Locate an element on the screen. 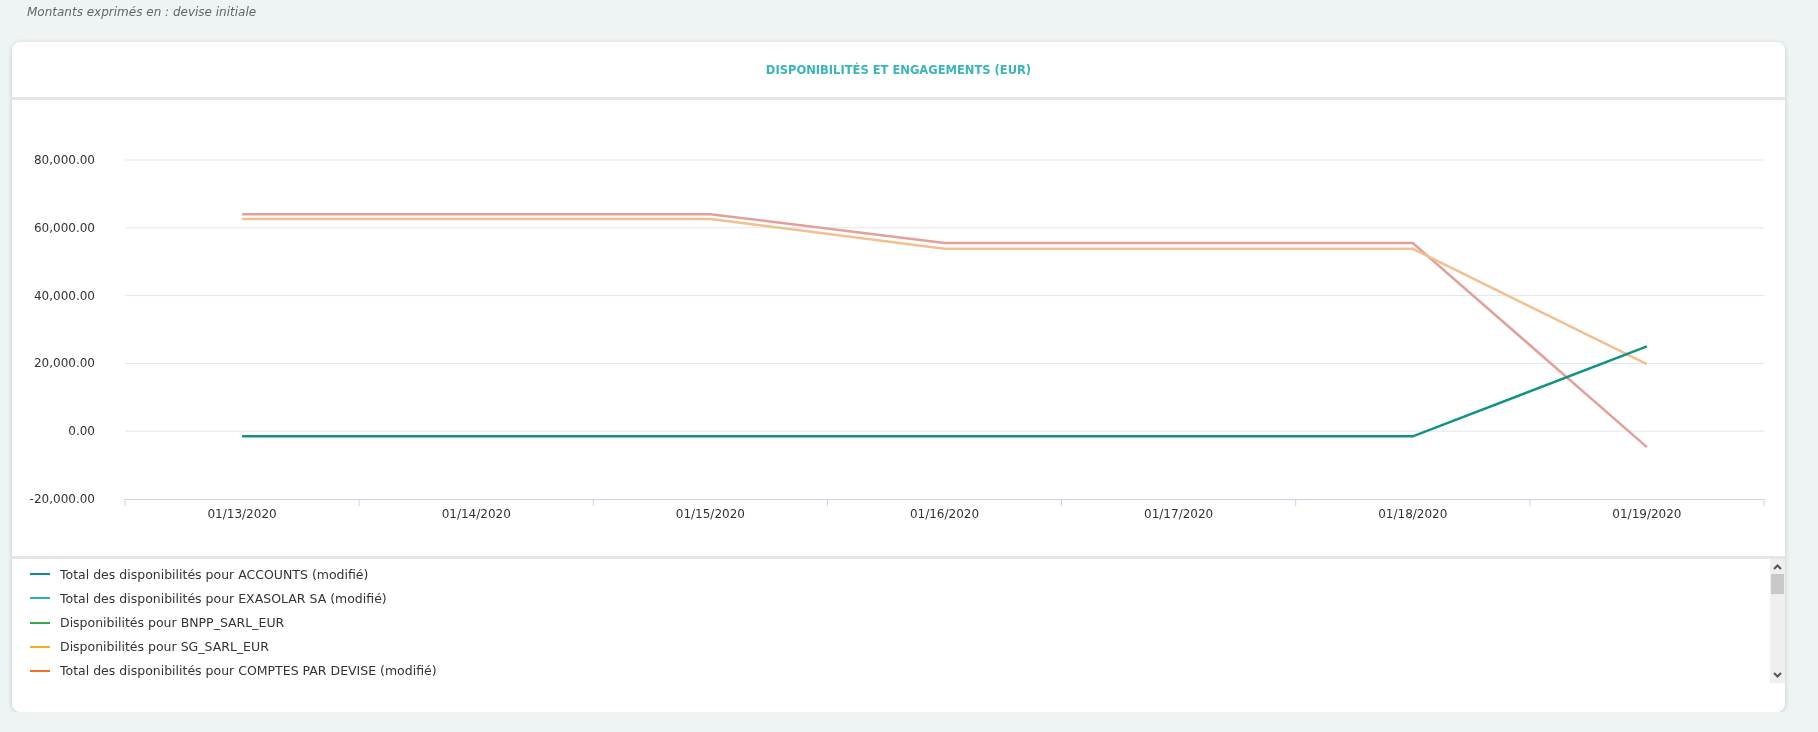 The width and height of the screenshot is (1818, 732). x-axis-label: 01/14/2020 is located at coordinates (476, 514).